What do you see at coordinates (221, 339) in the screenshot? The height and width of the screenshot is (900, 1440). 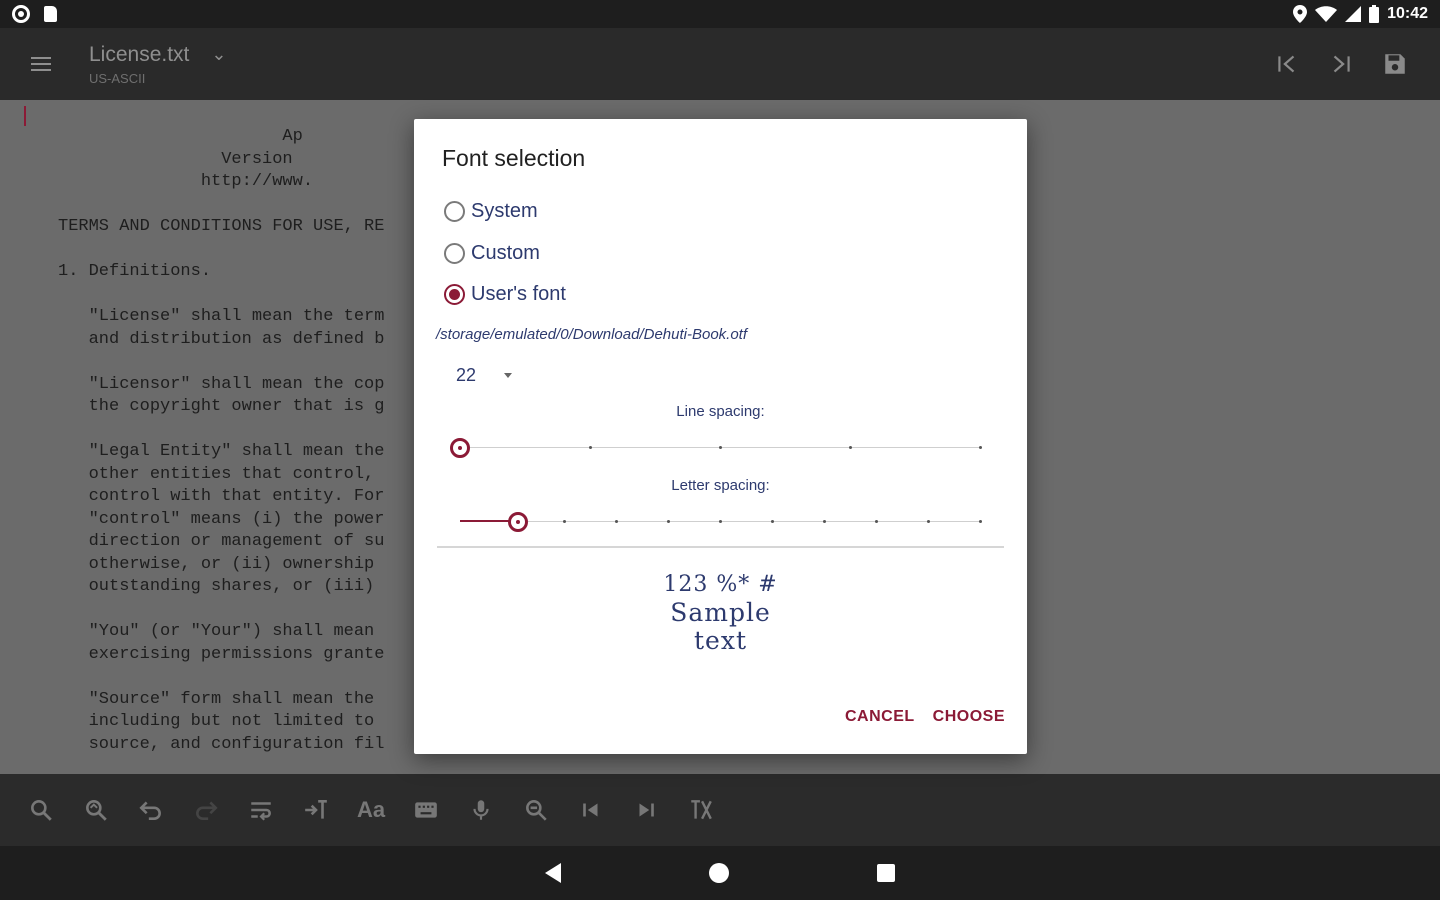 I see `editor-line: and distribution as defined b` at bounding box center [221, 339].